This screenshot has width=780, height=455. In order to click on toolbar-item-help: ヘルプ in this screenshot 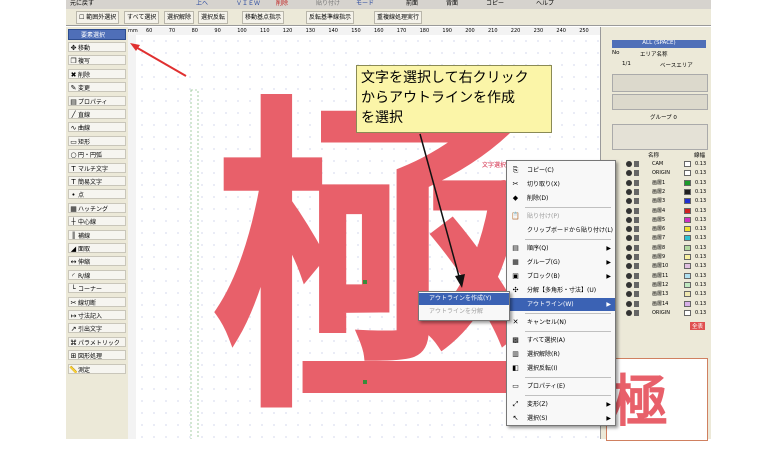, I will do `click(545, 4)`.